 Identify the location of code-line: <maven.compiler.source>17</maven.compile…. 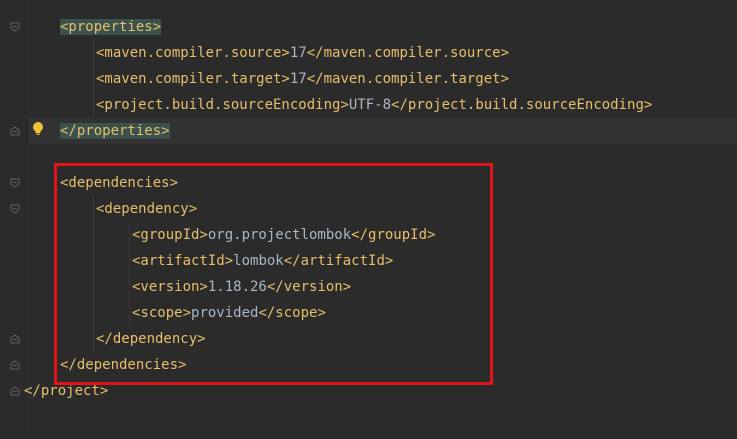
(302, 53).